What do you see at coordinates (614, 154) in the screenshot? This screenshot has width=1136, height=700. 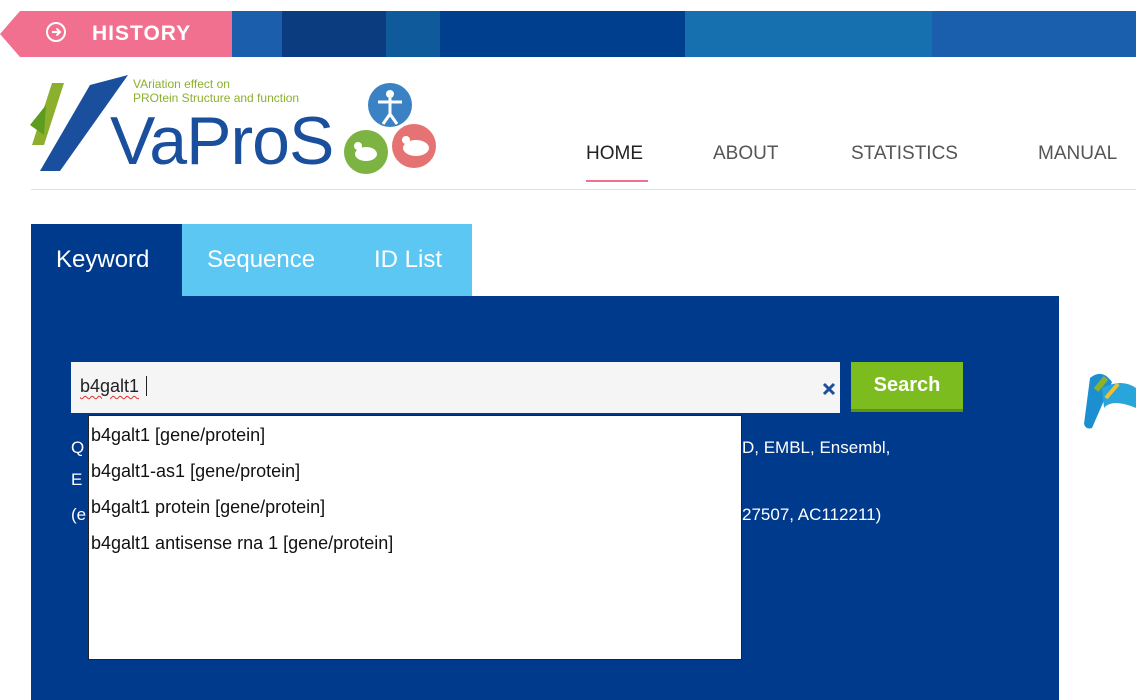 I see `nav-home: HOME` at bounding box center [614, 154].